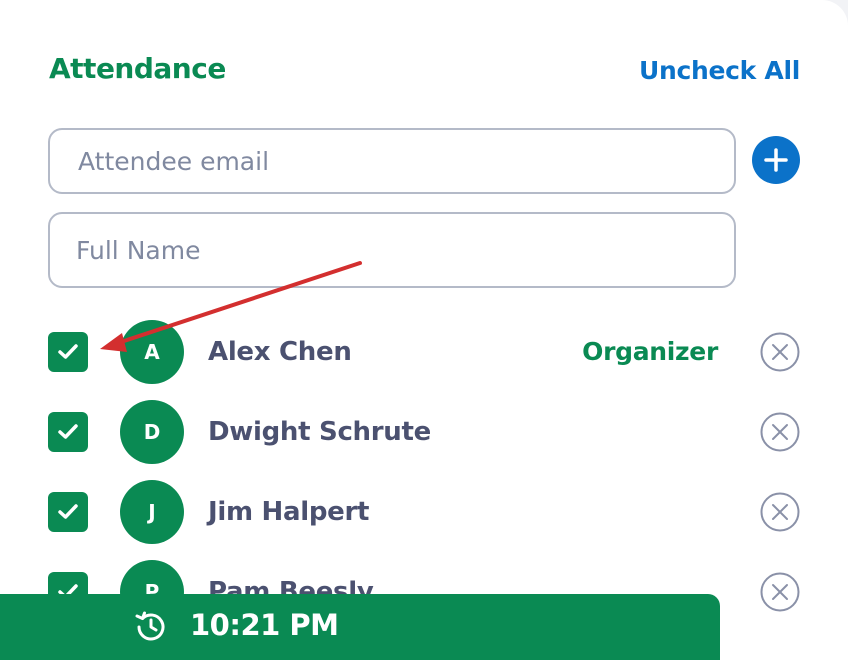 The image size is (848, 672). I want to click on attendee-email-input, so click(392, 161).